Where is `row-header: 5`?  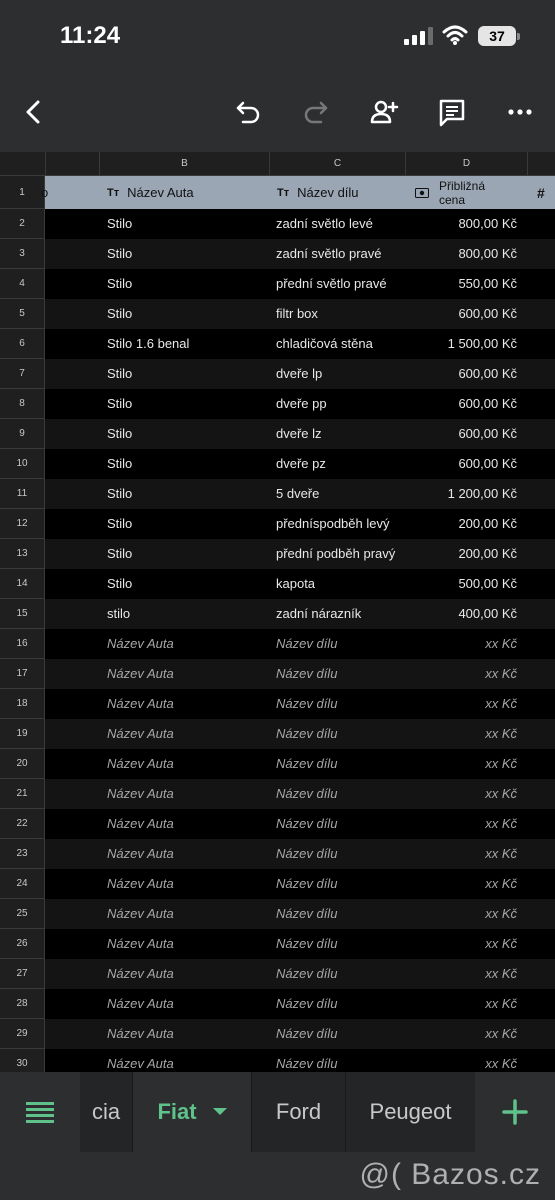 row-header: 5 is located at coordinates (22, 314).